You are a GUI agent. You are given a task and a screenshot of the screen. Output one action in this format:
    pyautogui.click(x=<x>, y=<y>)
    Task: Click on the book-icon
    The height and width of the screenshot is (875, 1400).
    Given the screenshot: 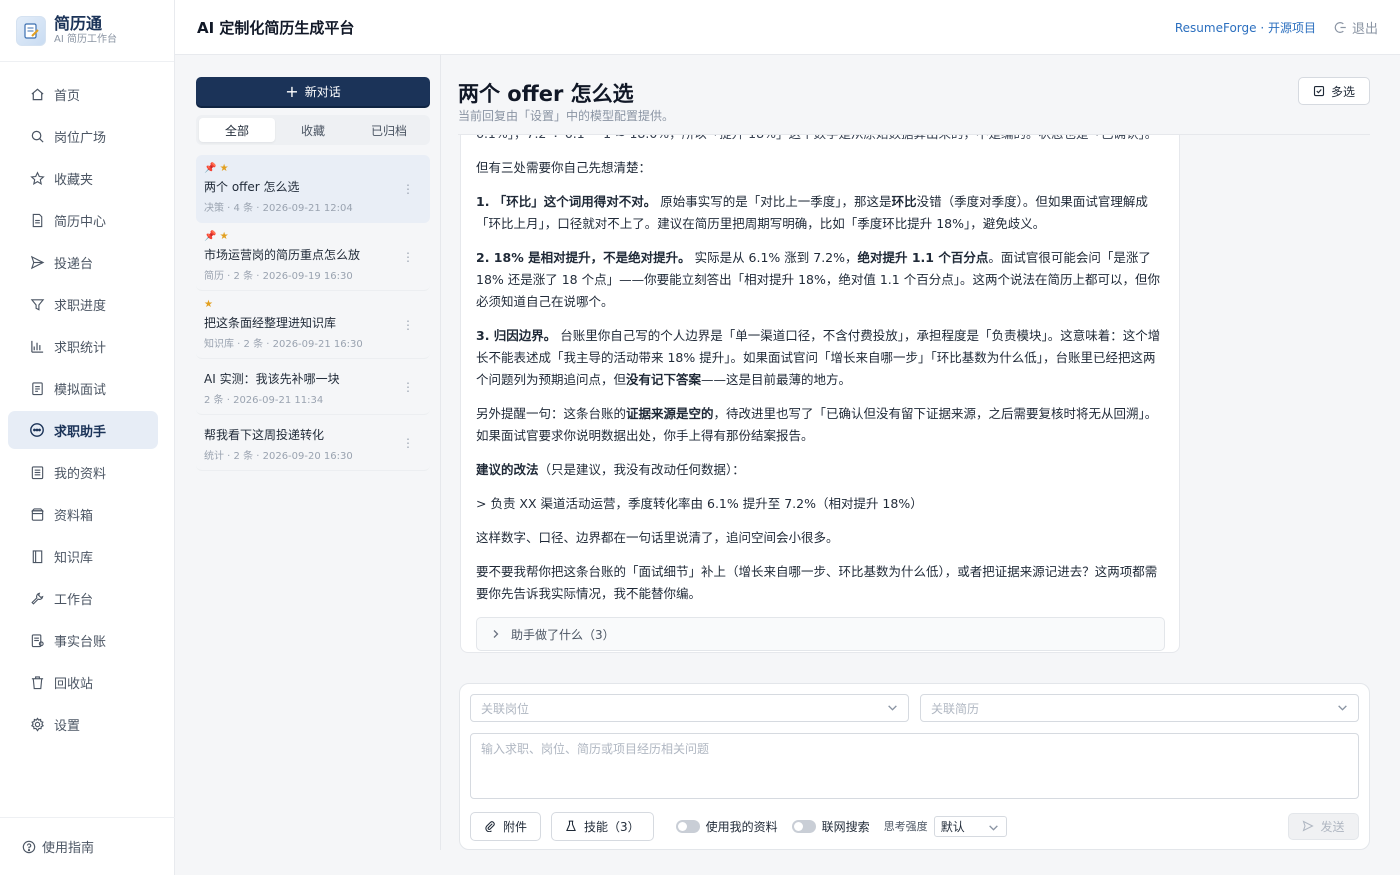 What is the action you would take?
    pyautogui.click(x=37, y=556)
    